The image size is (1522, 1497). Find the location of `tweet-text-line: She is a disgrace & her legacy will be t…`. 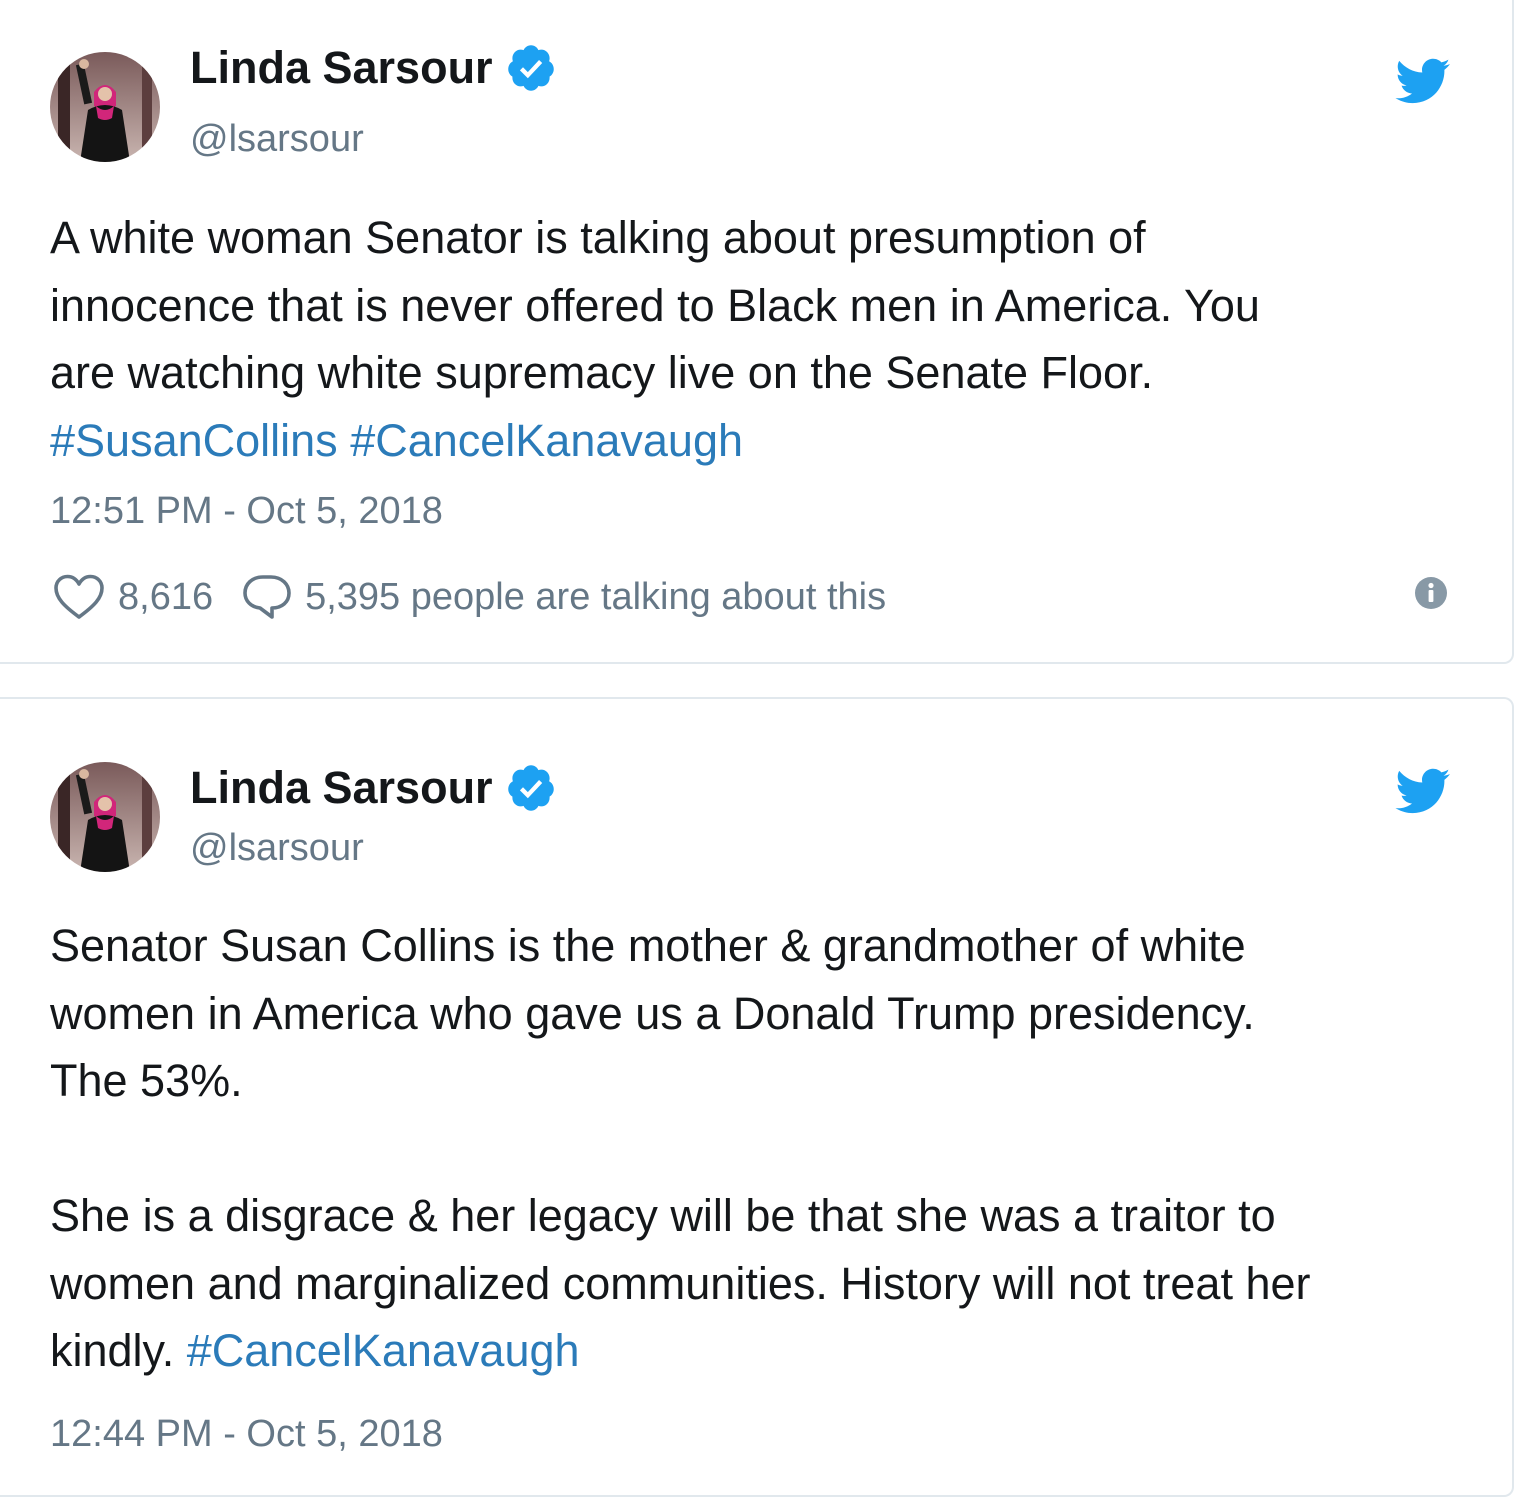

tweet-text-line: She is a disgrace & her legacy will be t… is located at coordinates (663, 1215).